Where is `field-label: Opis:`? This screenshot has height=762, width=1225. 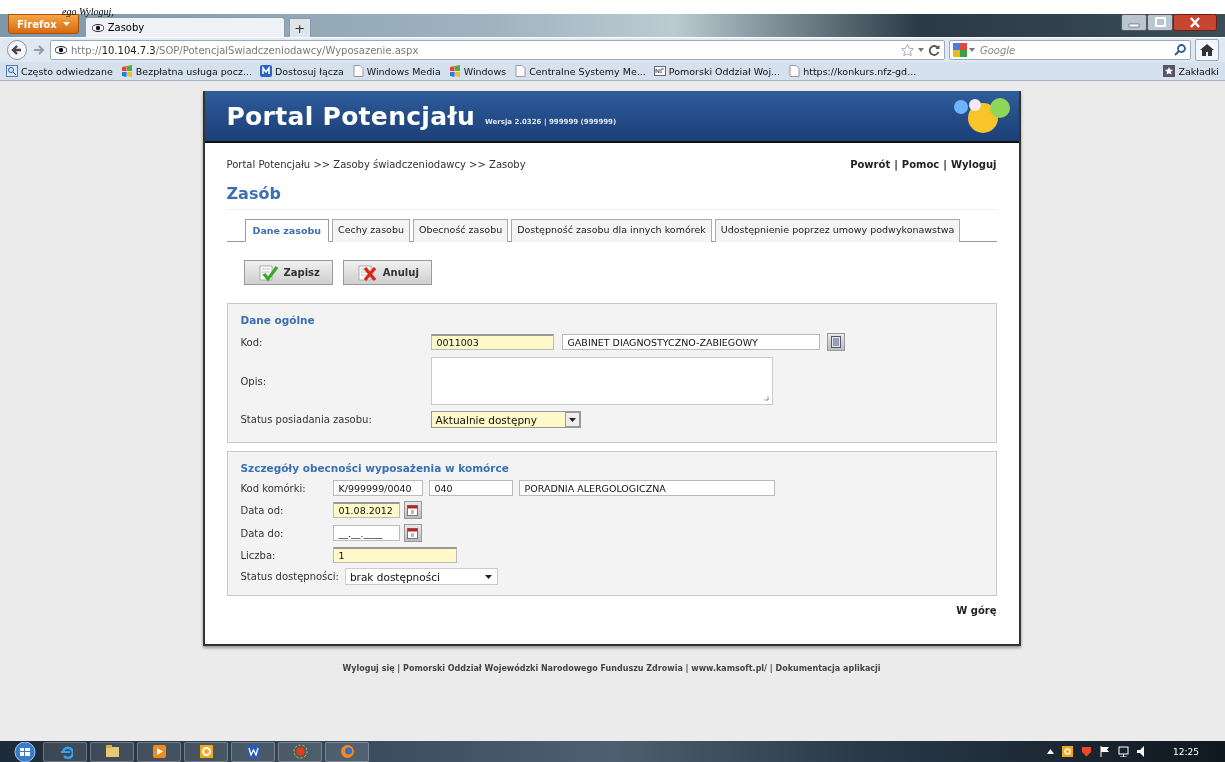 field-label: Opis: is located at coordinates (254, 381).